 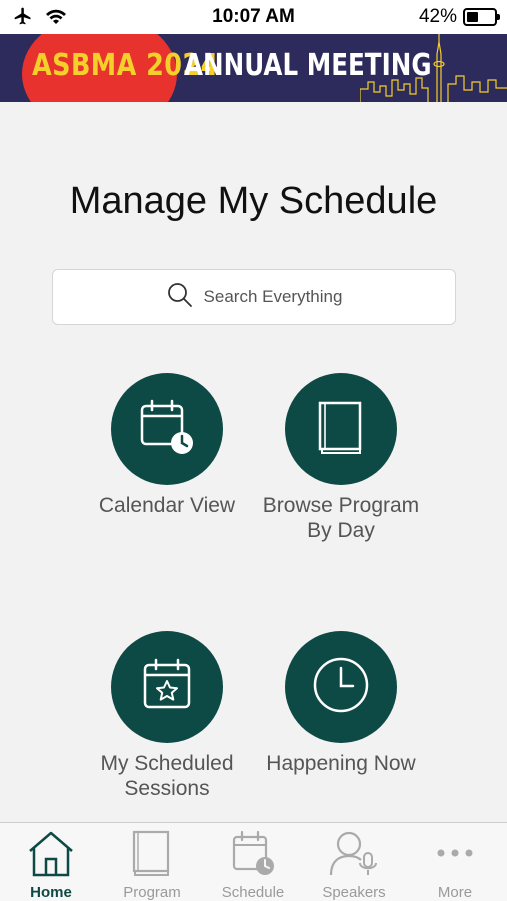 I want to click on search-icon, so click(x=180, y=297).